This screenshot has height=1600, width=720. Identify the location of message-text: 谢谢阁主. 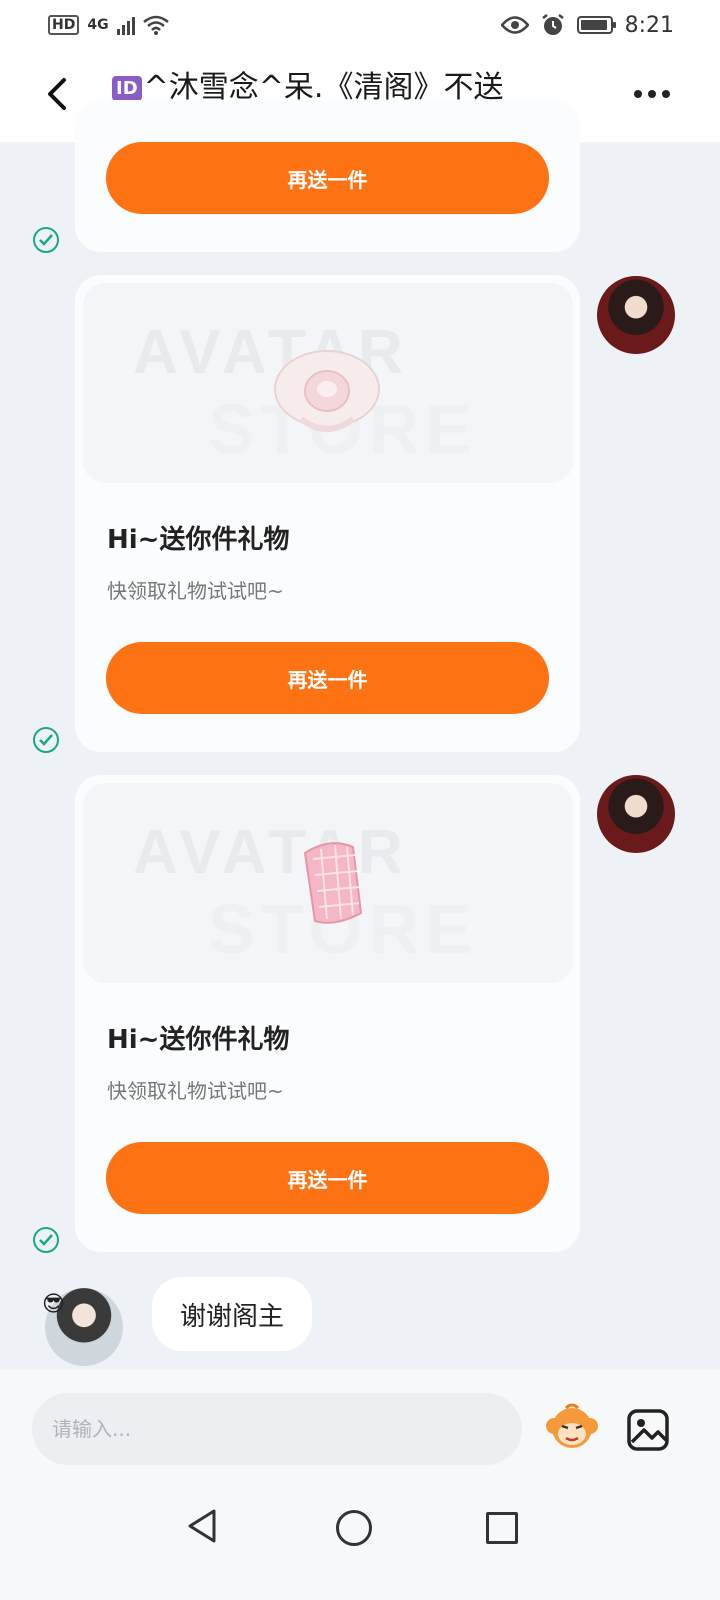
(232, 1316).